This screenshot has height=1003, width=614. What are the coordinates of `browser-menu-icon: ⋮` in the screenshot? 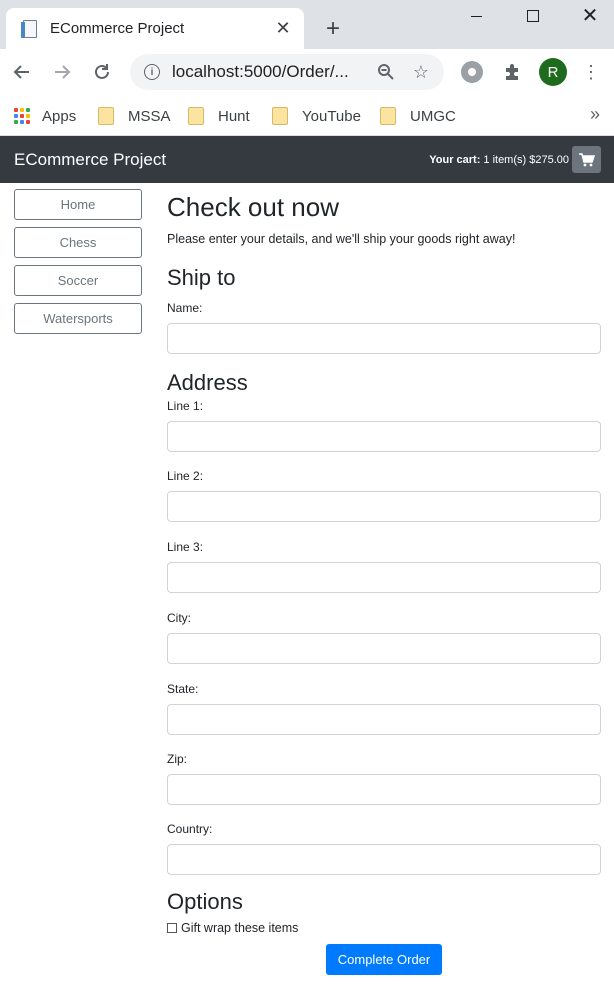 It's located at (591, 72).